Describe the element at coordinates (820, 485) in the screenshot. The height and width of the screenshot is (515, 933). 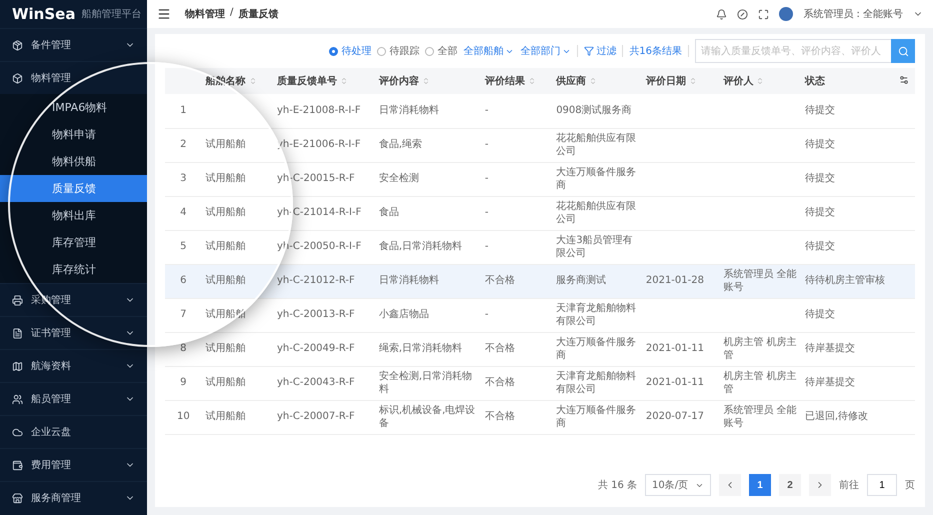
I see `next-page-button` at that location.